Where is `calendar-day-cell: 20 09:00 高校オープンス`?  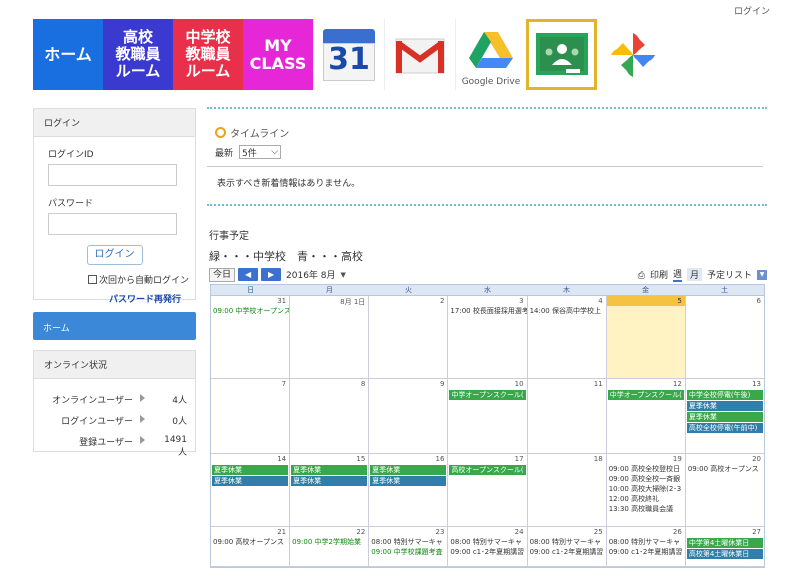
calendar-day-cell: 20 09:00 高校オープンス is located at coordinates (725, 490).